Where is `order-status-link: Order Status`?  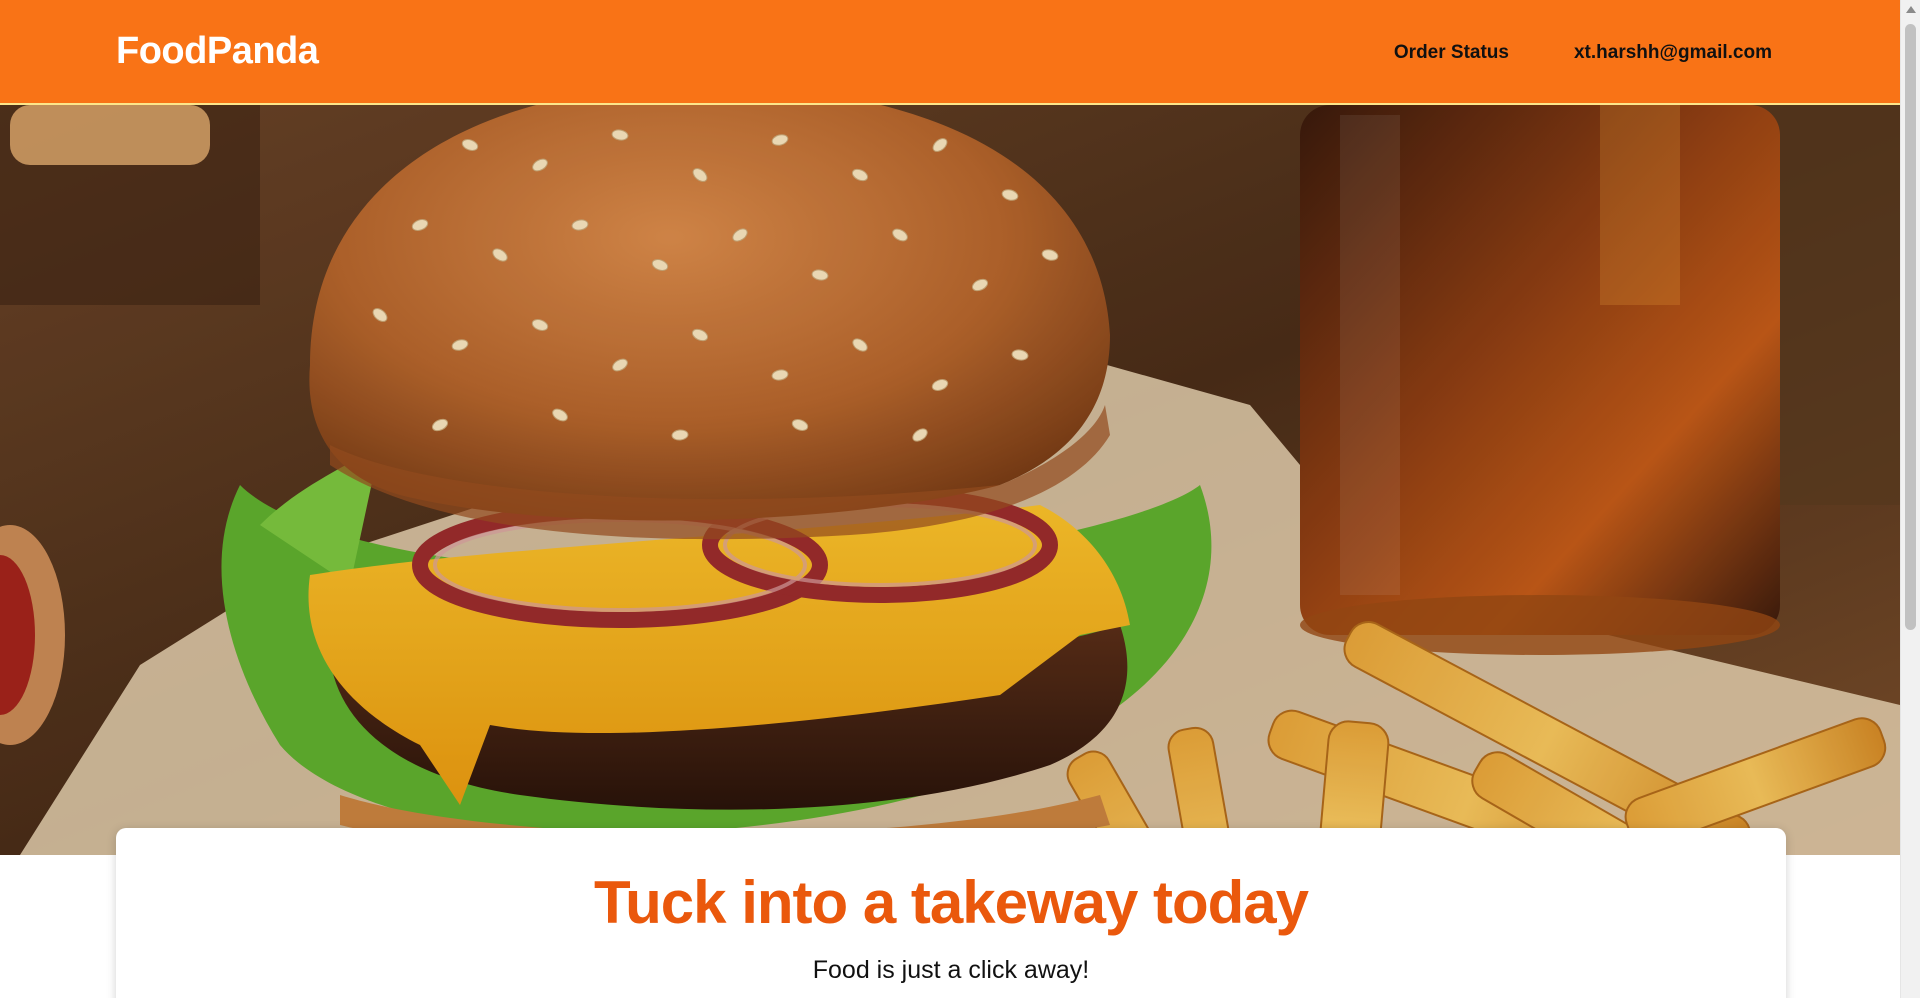 order-status-link: Order Status is located at coordinates (1451, 53).